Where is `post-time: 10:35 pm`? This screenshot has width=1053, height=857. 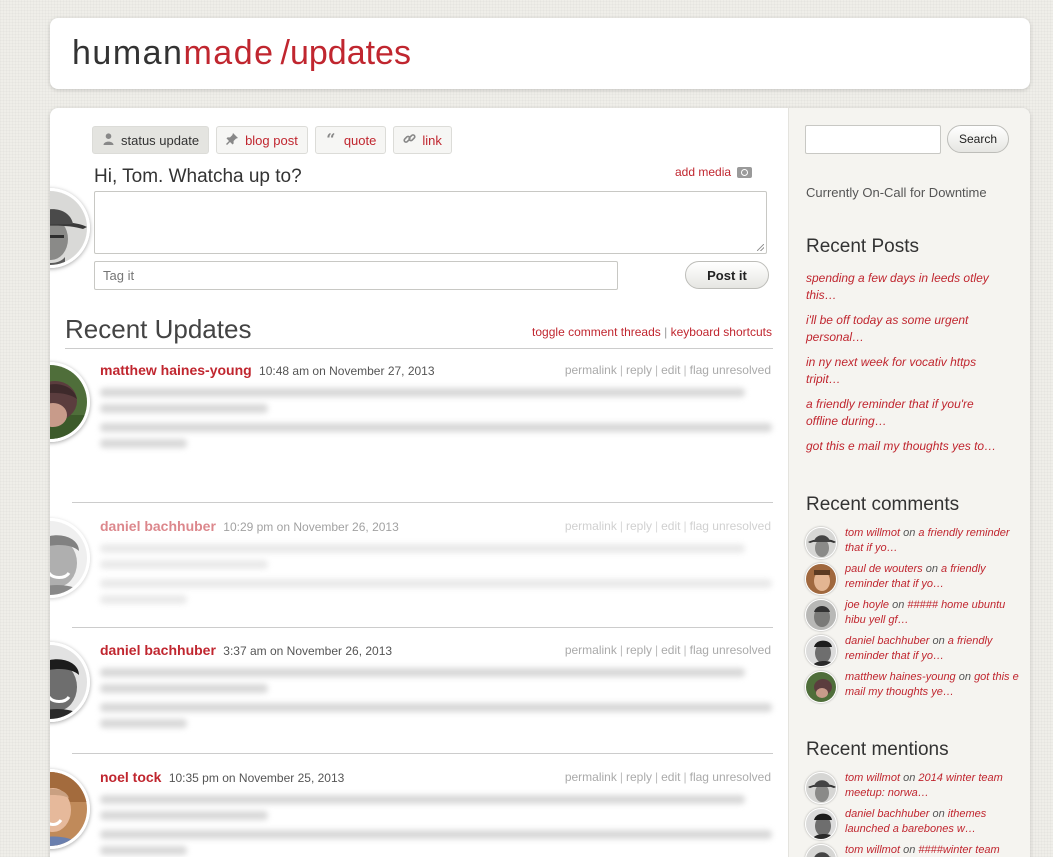
post-time: 10:35 pm is located at coordinates (193, 778).